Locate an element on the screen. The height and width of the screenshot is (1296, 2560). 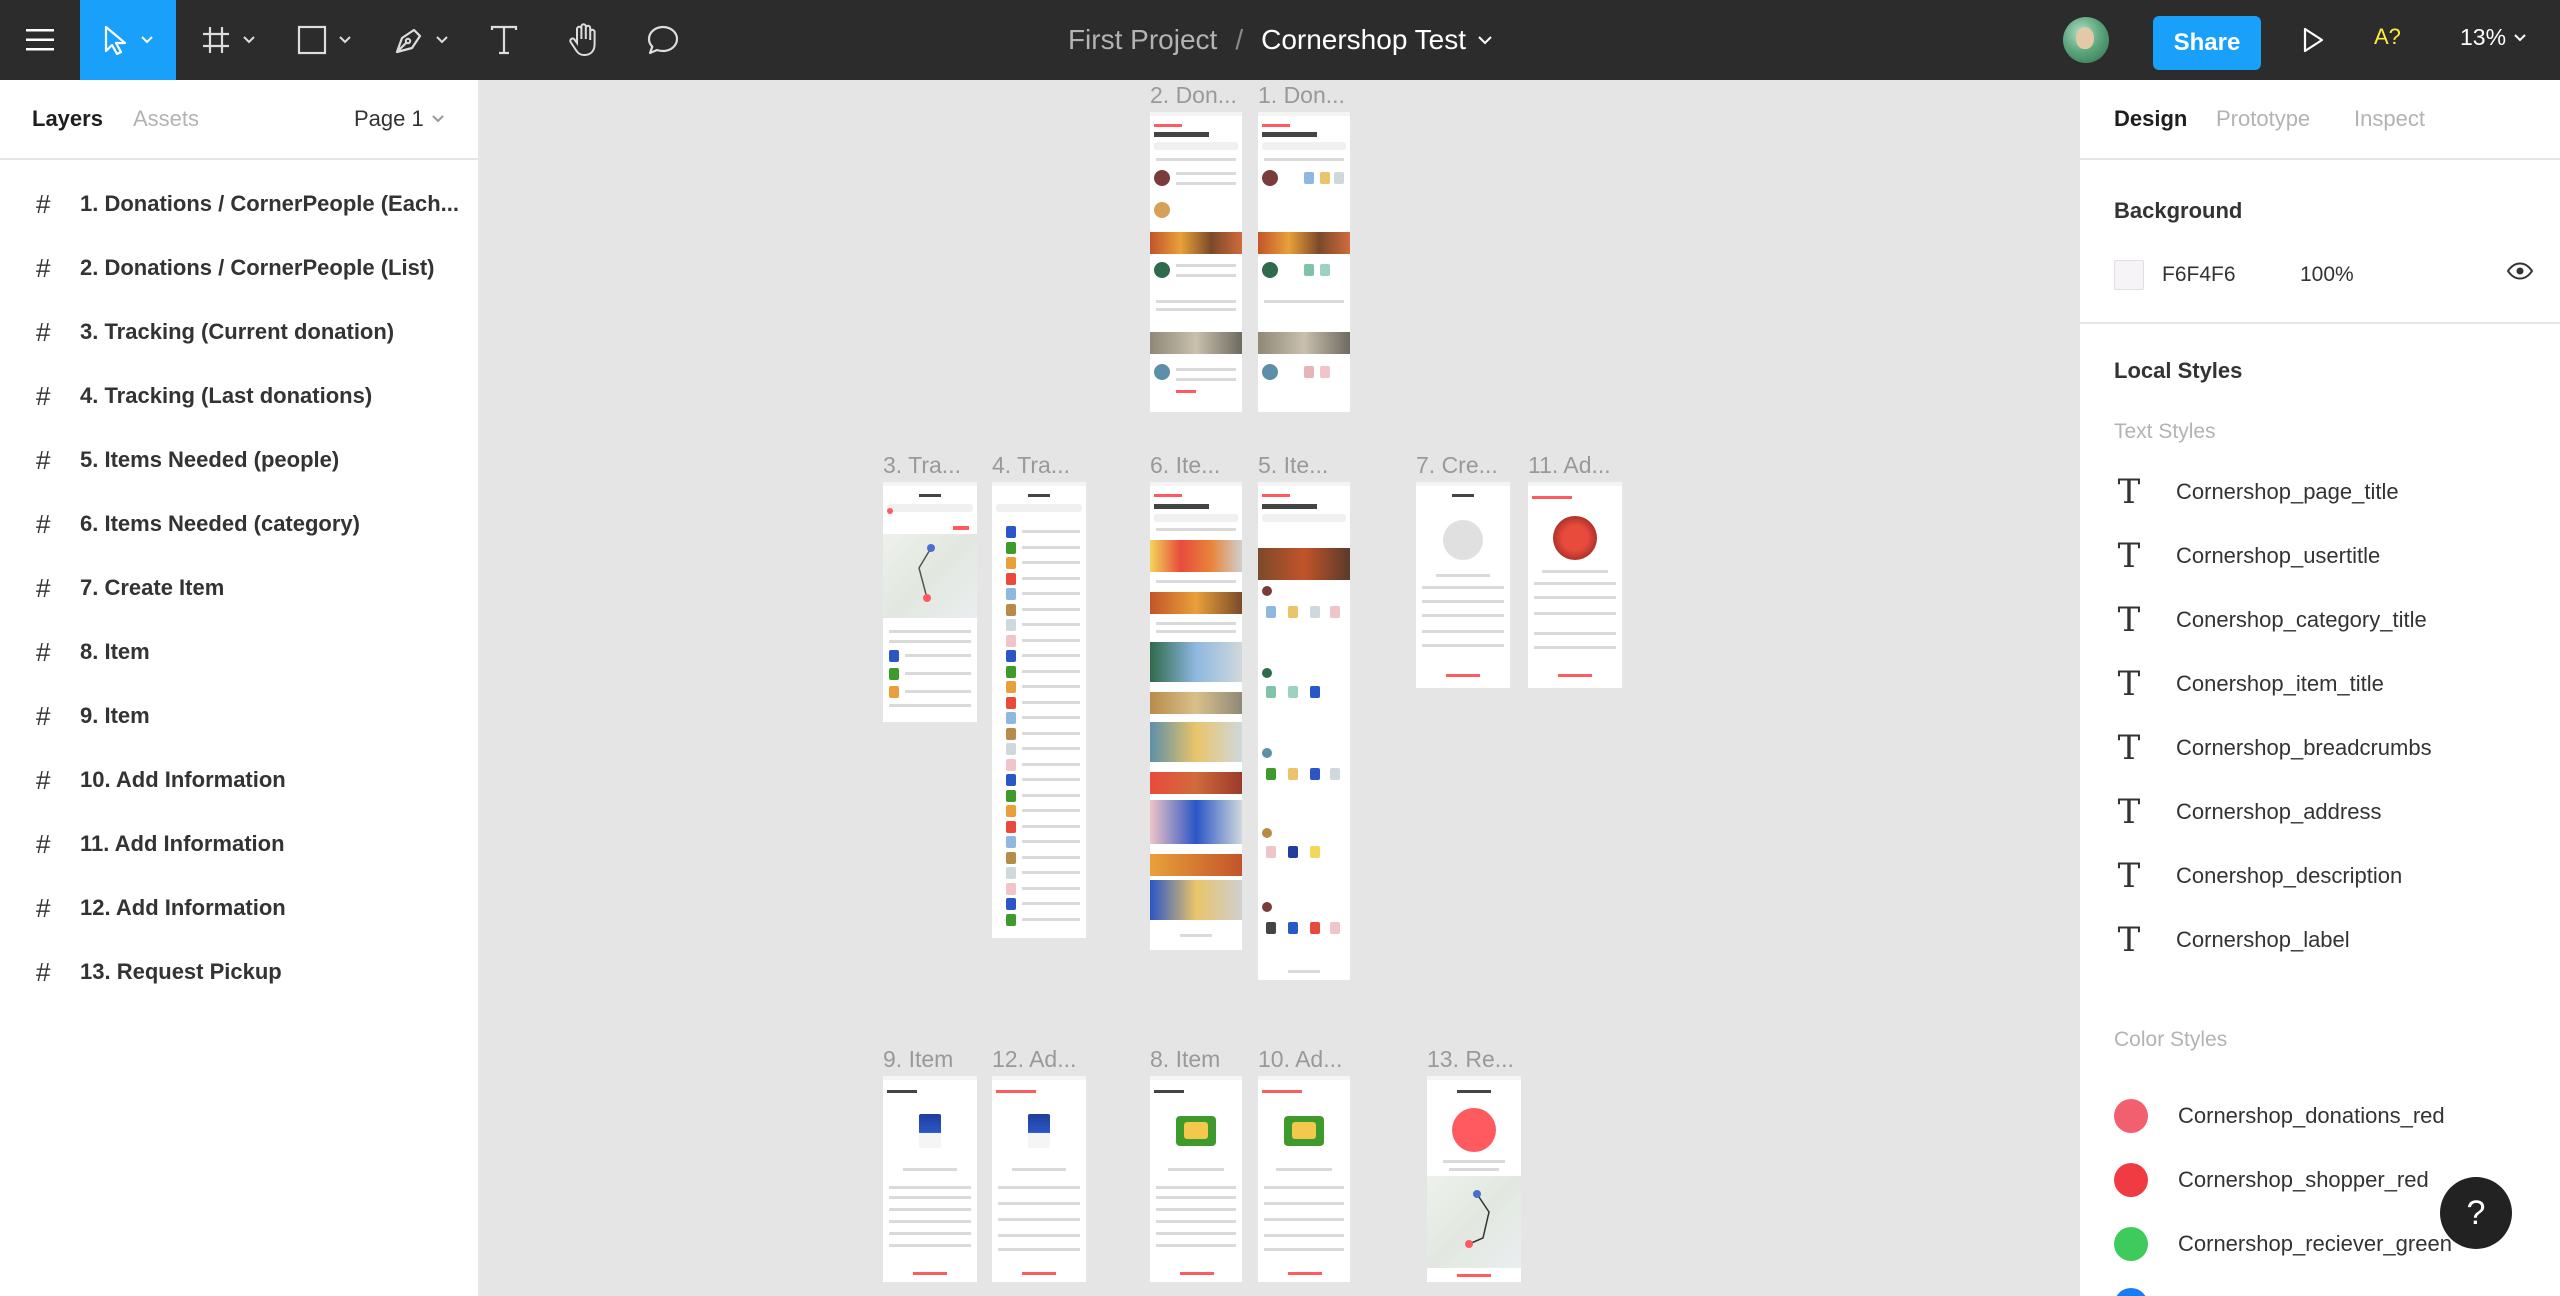
file-name: Cornershop Test is located at coordinates (1363, 40).